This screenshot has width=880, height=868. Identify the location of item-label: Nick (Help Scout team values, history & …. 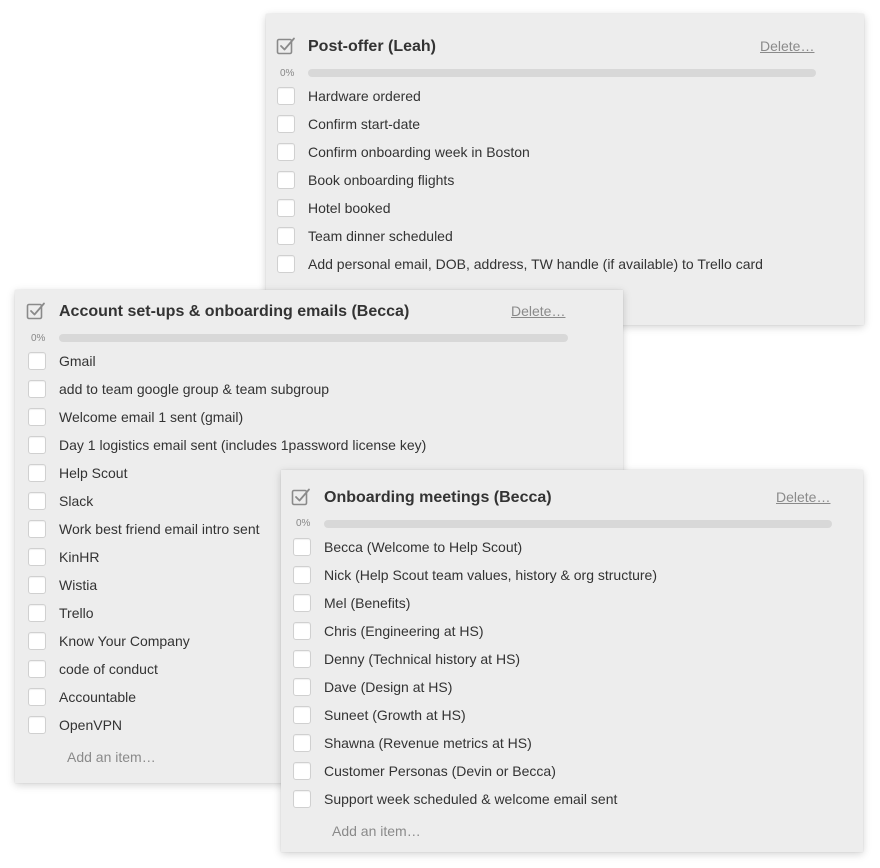
(490, 575).